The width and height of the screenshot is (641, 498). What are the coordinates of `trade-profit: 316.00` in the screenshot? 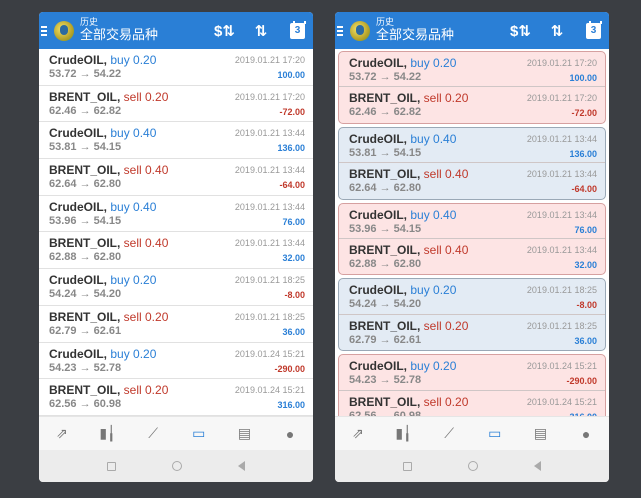 It's located at (291, 405).